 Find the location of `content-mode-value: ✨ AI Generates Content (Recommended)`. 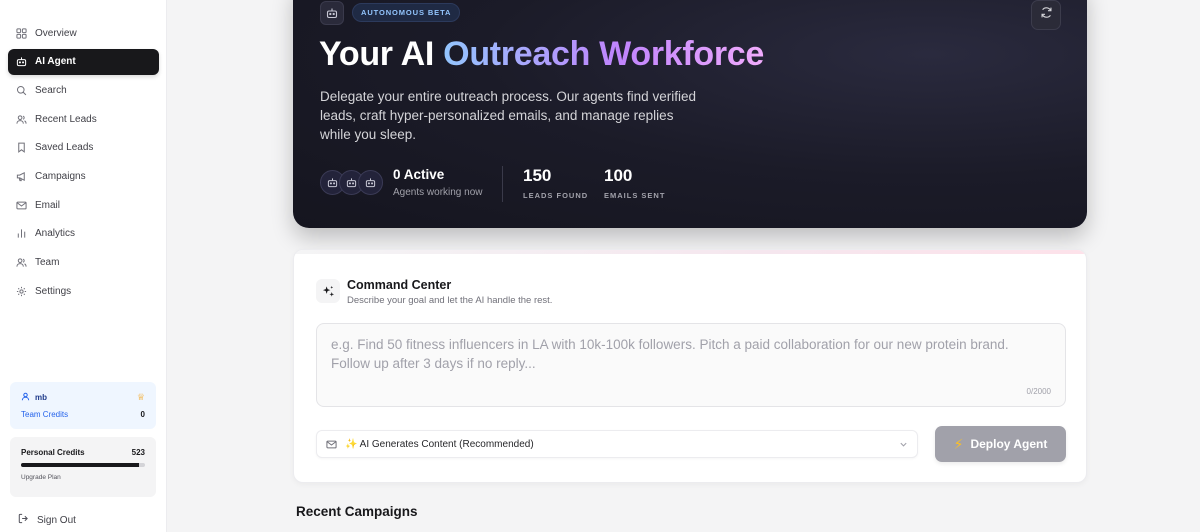

content-mode-value: ✨ AI Generates Content (Recommended) is located at coordinates (439, 444).